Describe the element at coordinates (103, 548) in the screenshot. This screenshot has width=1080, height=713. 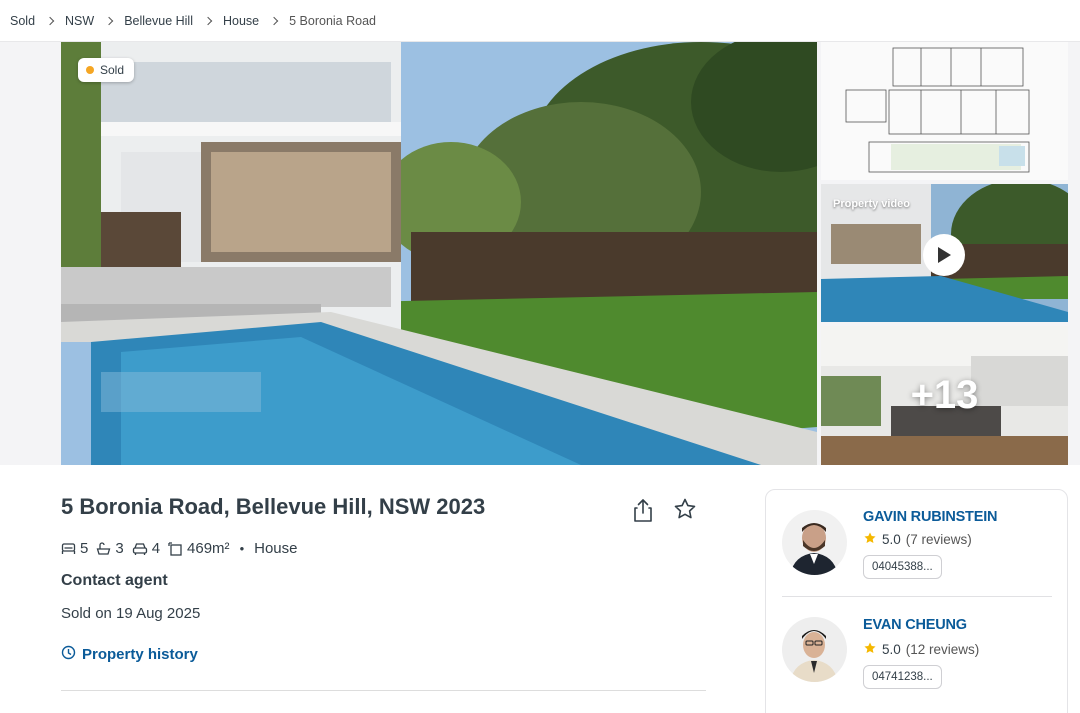
I see `bath-icon` at that location.